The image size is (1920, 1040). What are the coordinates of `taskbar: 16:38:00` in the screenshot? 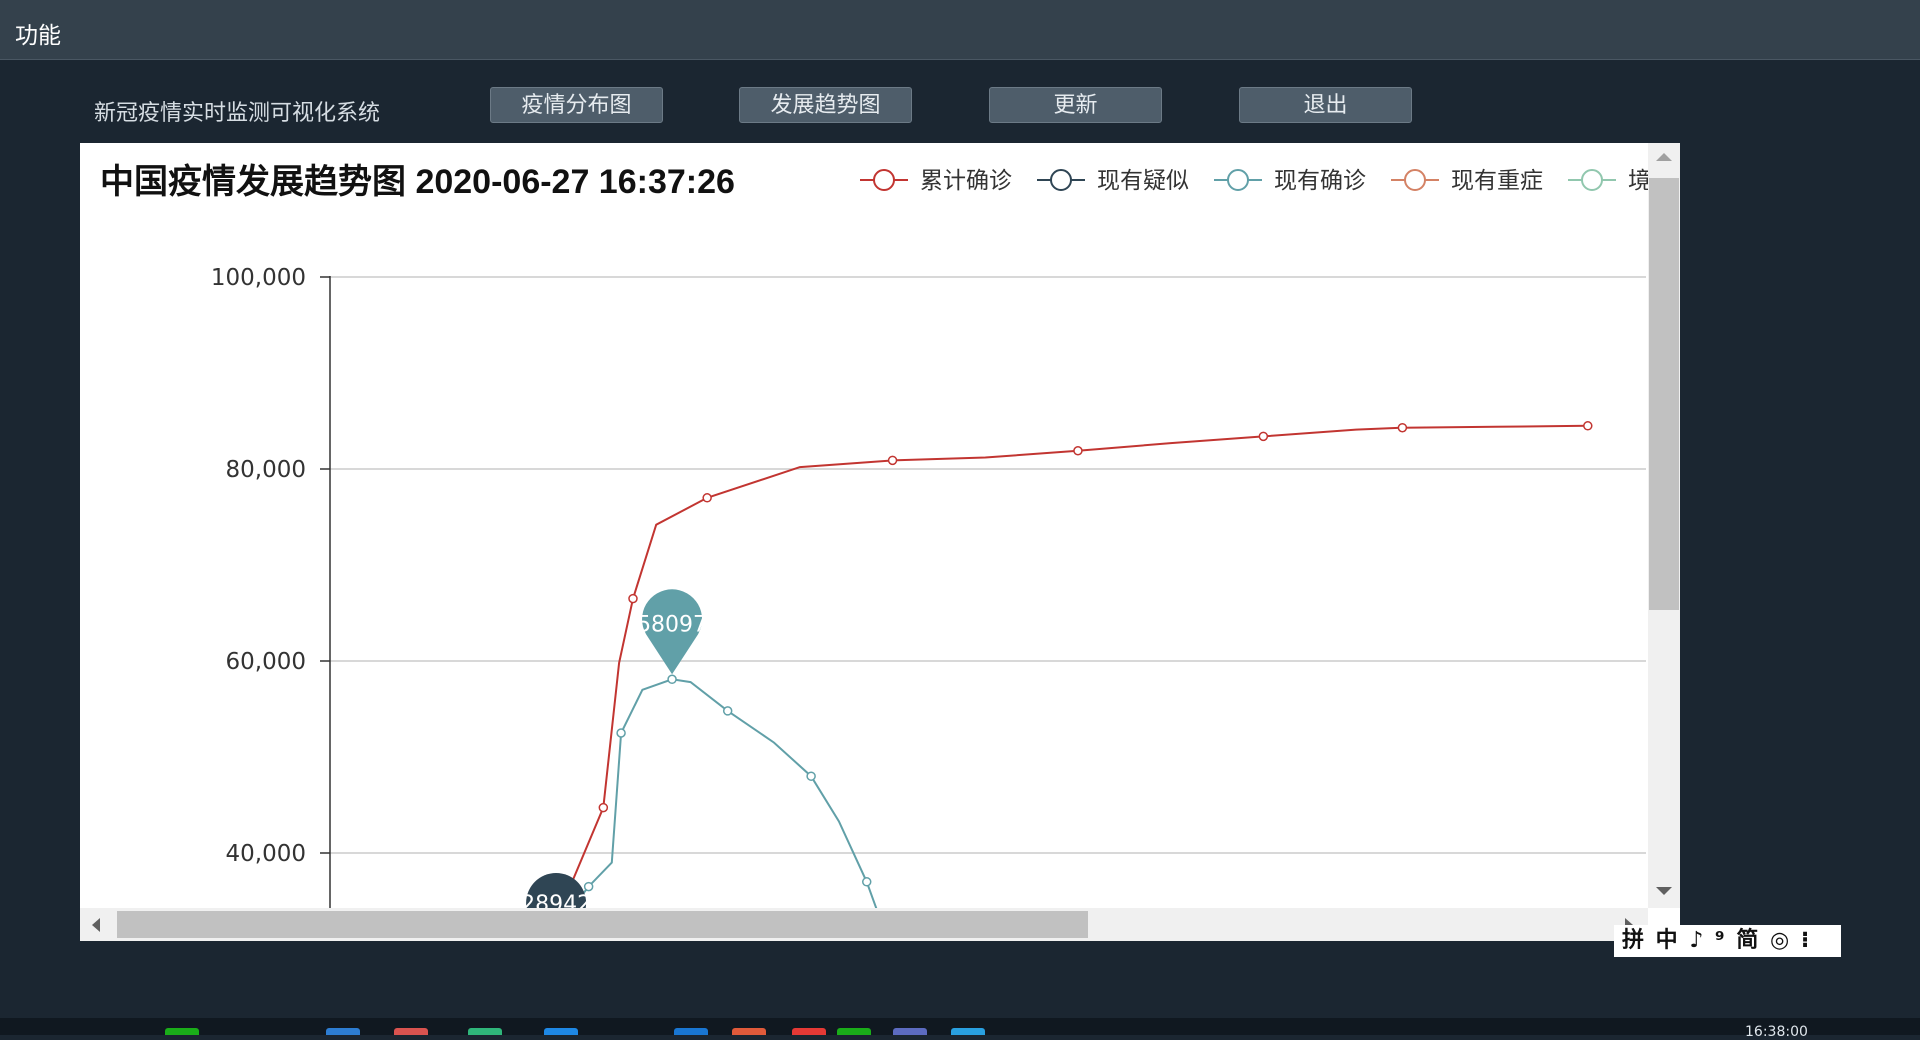 It's located at (960, 1029).